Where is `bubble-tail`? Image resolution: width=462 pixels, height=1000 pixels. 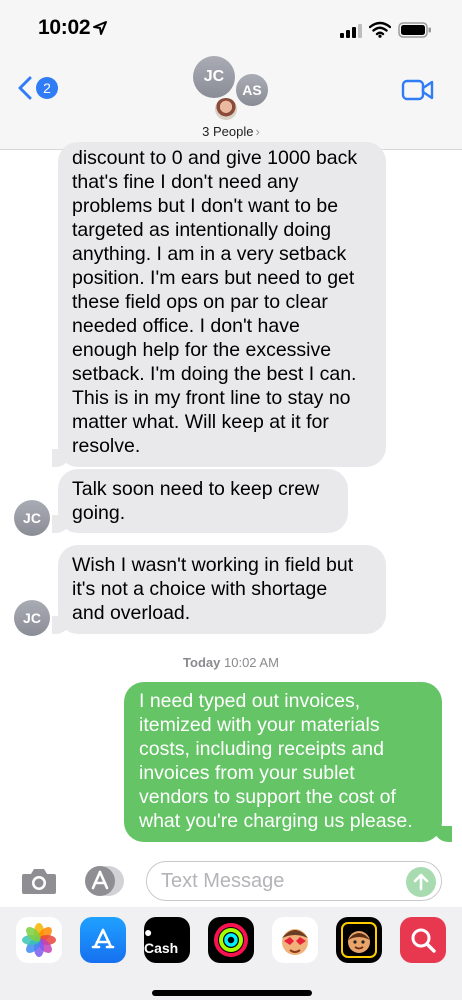 bubble-tail is located at coordinates (443, 834).